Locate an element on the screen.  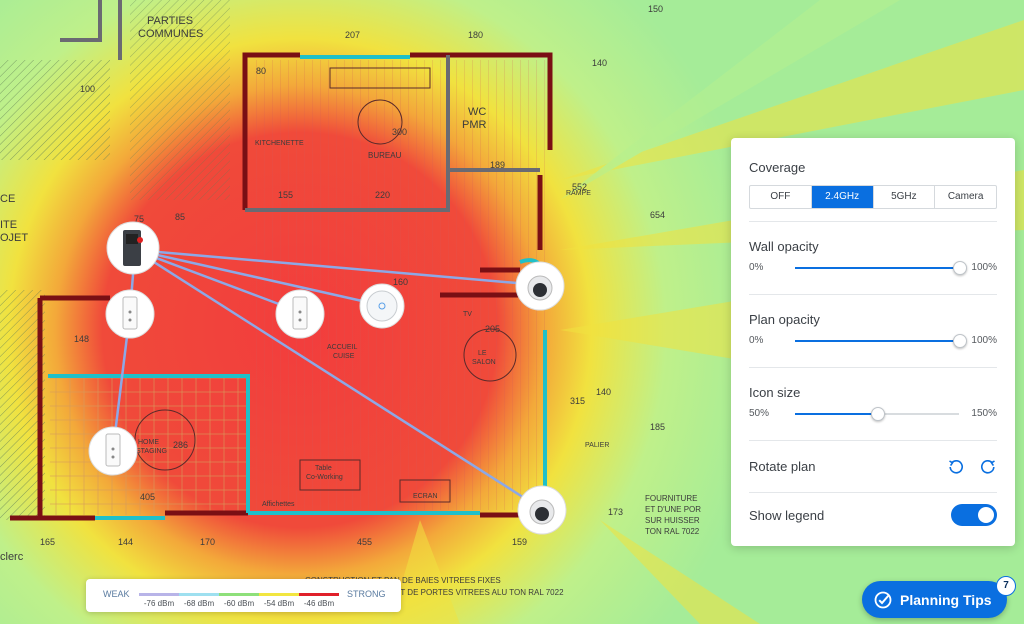
plan-label: HOME is located at coordinates (148, 442).